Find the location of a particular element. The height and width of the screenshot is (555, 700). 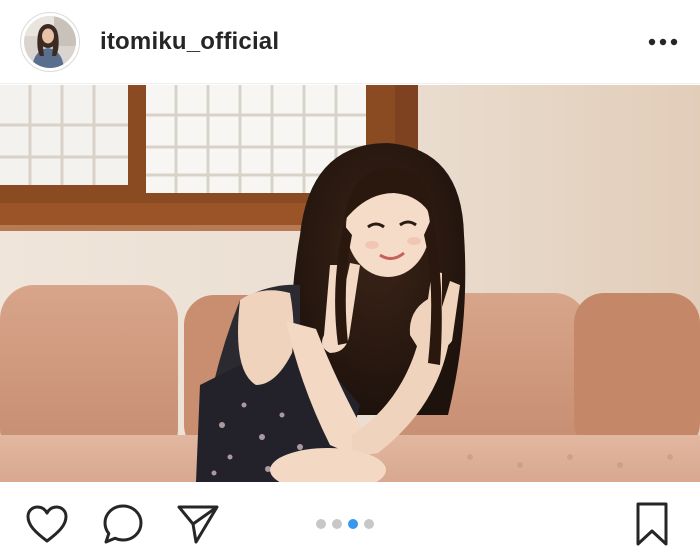

comment-icon is located at coordinates (123, 524).